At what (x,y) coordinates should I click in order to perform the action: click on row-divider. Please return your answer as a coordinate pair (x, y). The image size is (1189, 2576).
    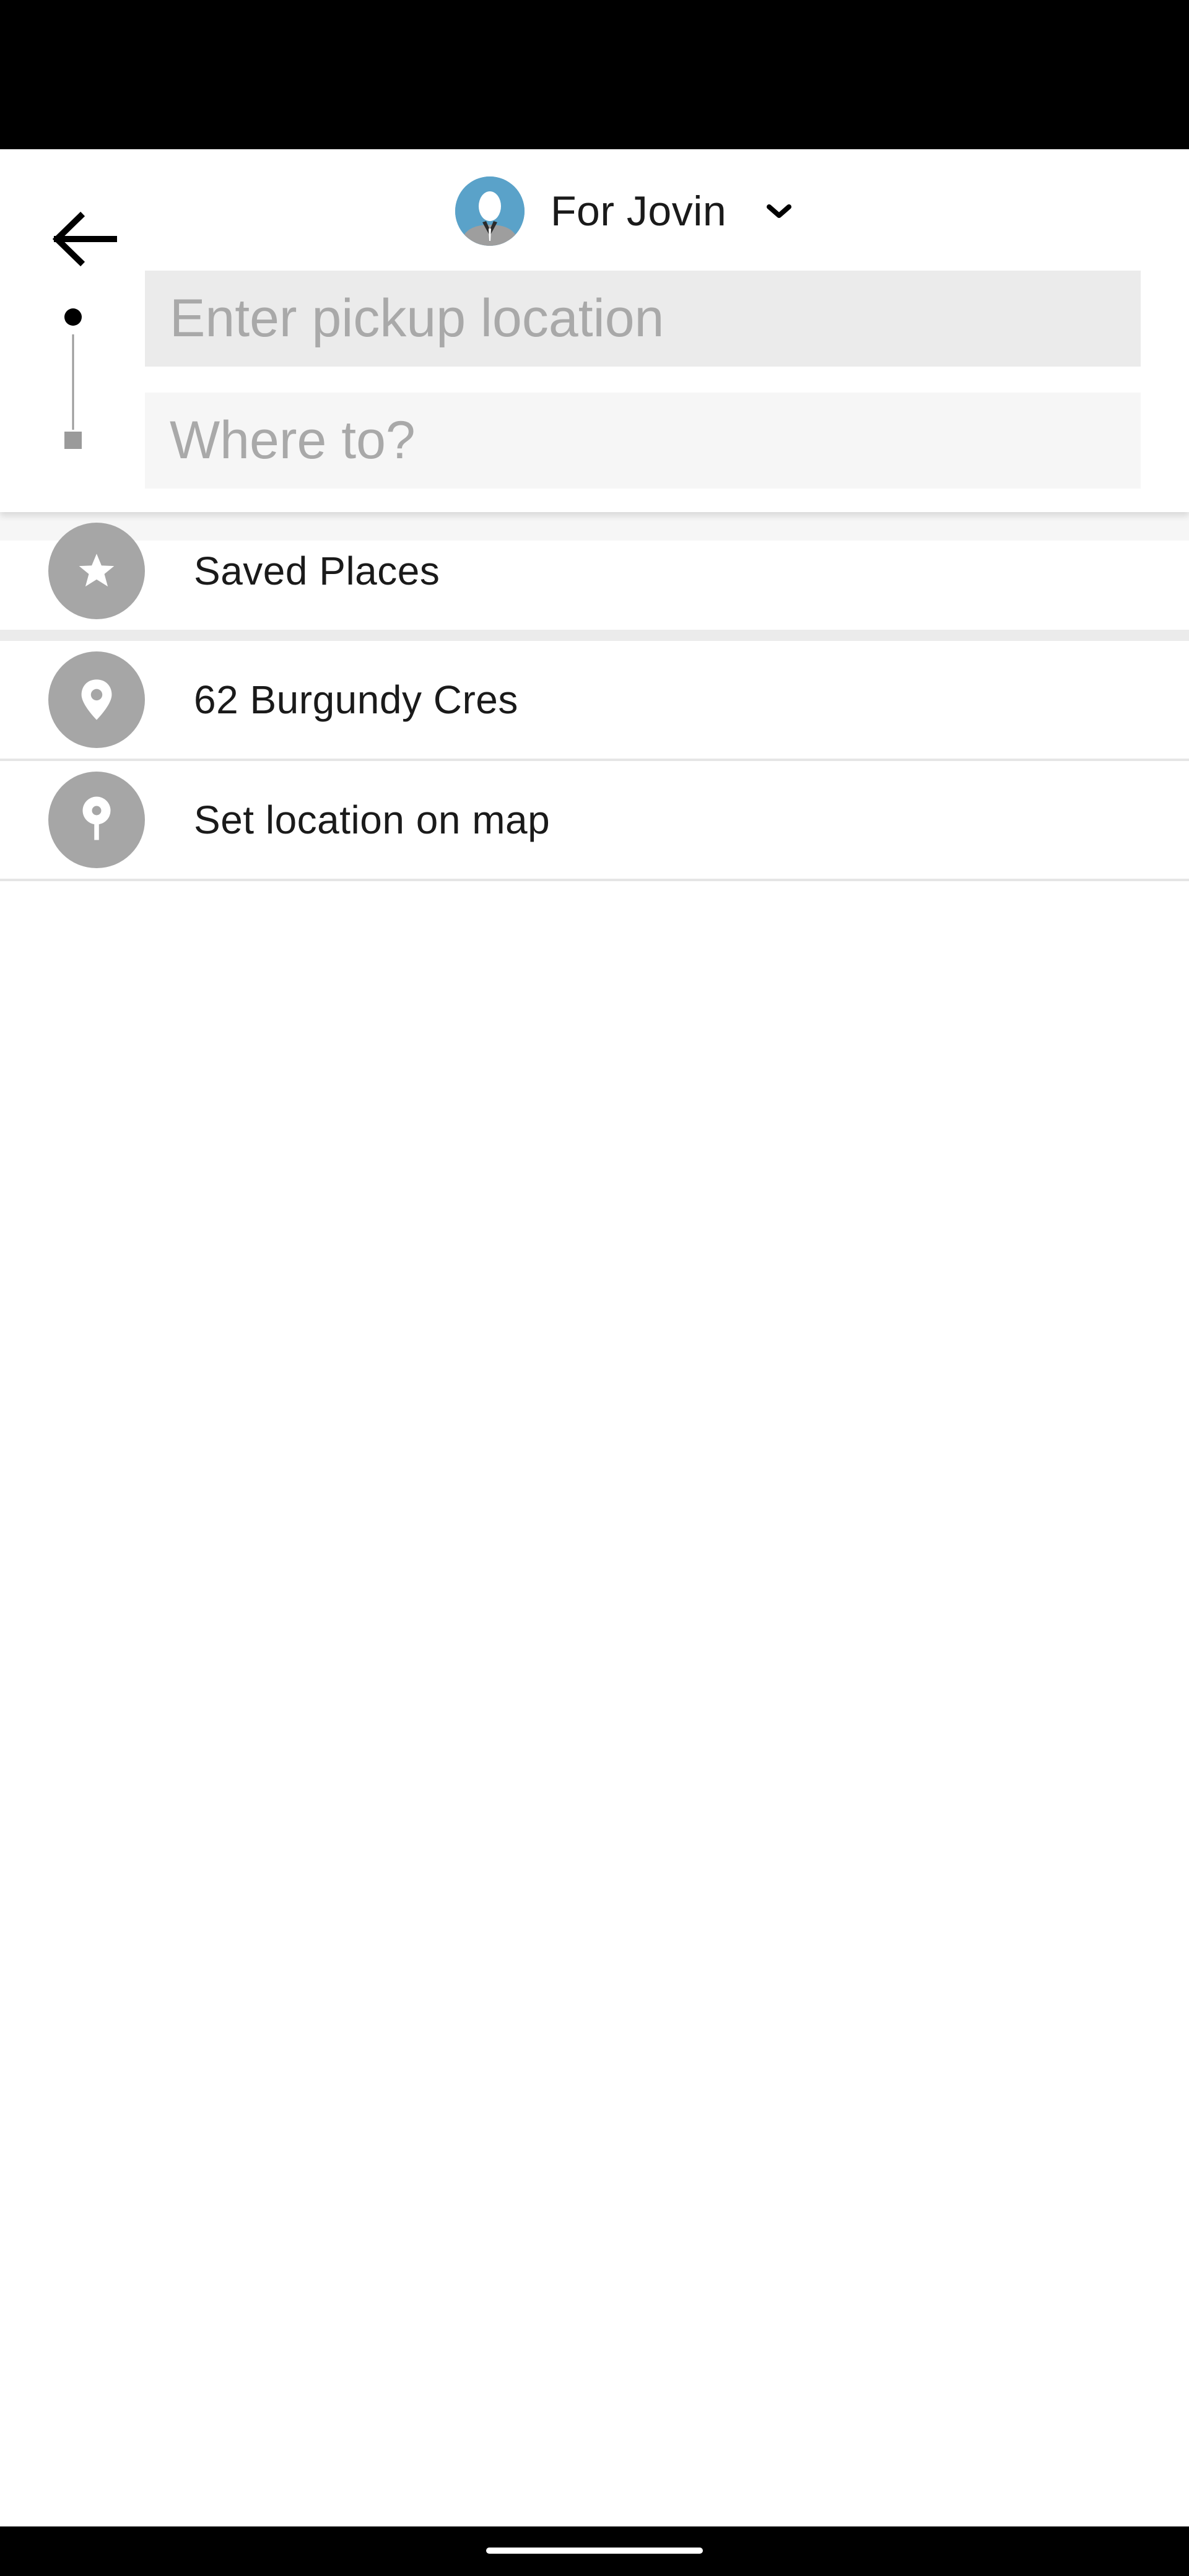
    Looking at the image, I should click on (594, 880).